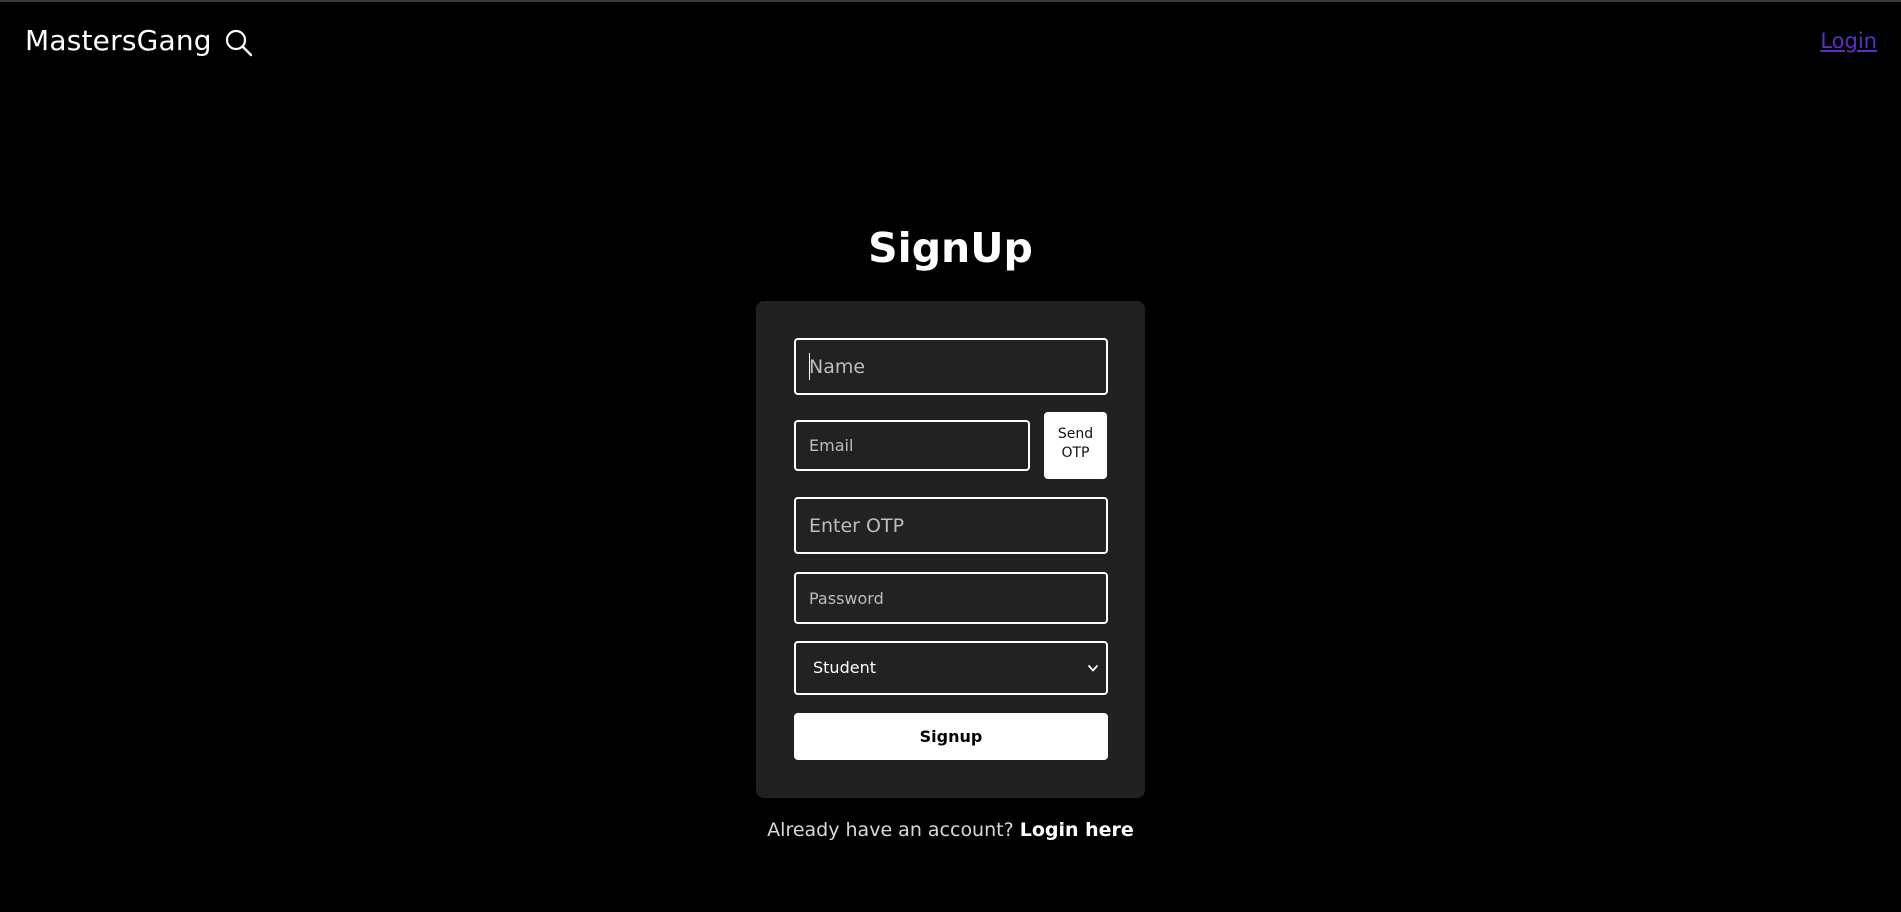  Describe the element at coordinates (1075, 453) in the screenshot. I see `send-otp-label-line2: OTP` at that location.